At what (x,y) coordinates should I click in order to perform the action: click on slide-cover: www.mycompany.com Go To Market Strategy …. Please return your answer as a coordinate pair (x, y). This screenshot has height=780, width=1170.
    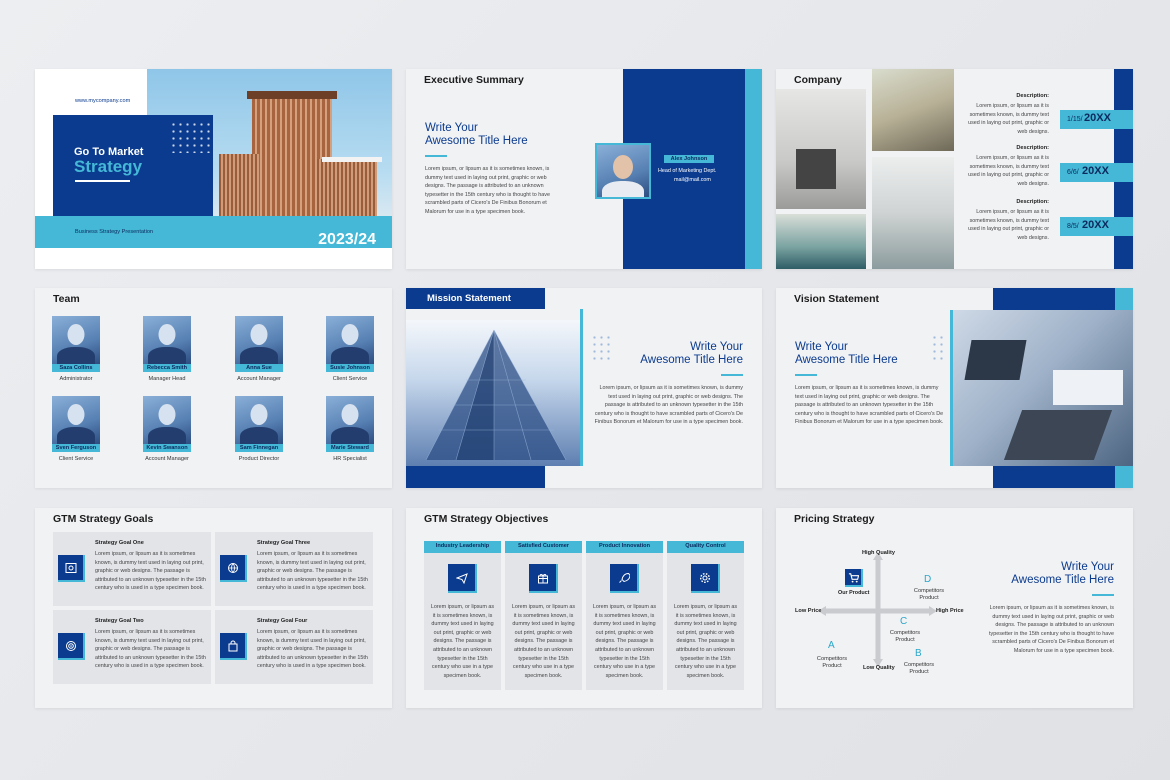
    Looking at the image, I should click on (213, 169).